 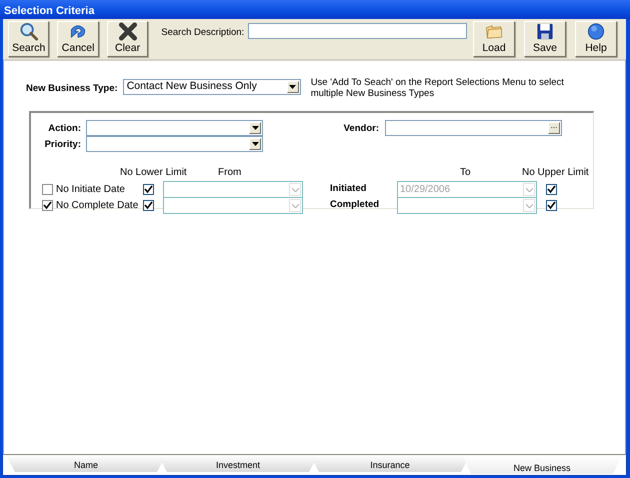 I want to click on column-header: From, so click(x=230, y=173).